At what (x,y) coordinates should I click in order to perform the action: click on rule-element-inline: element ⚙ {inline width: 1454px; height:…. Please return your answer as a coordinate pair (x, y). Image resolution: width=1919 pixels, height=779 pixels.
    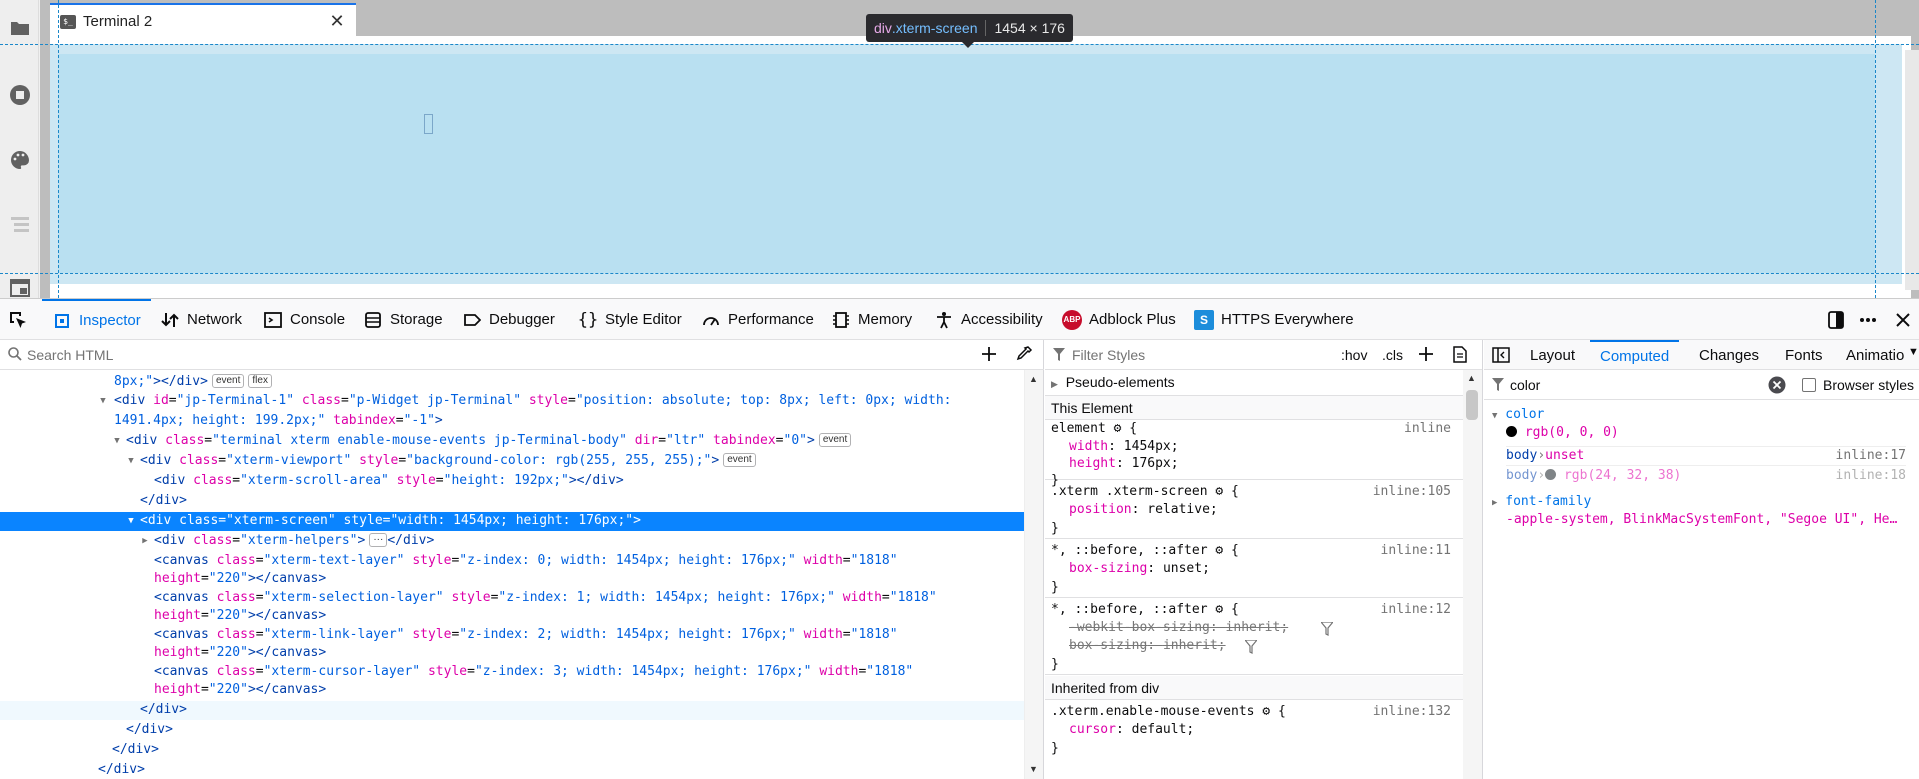
    Looking at the image, I should click on (1254, 454).